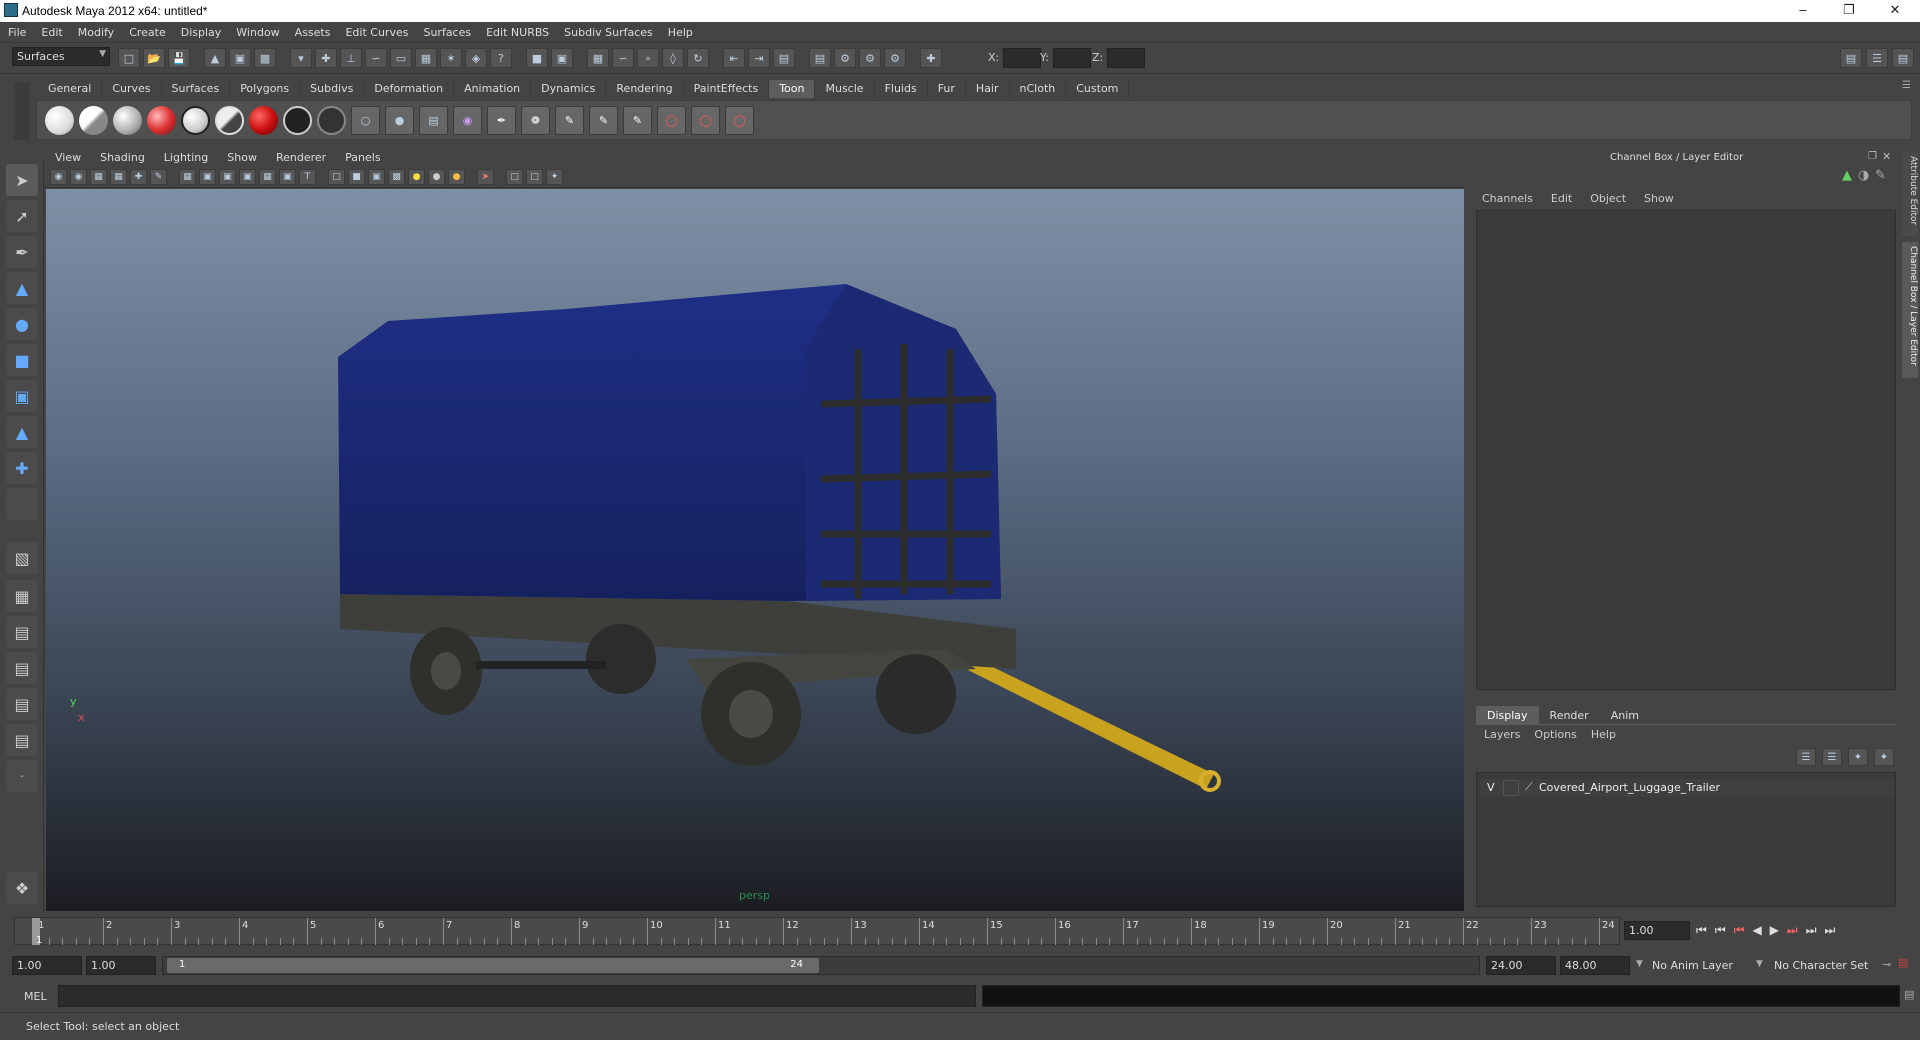 This screenshot has width=1920, height=1040. What do you see at coordinates (227, 177) in the screenshot?
I see `resolution-gate-icon: ▣` at bounding box center [227, 177].